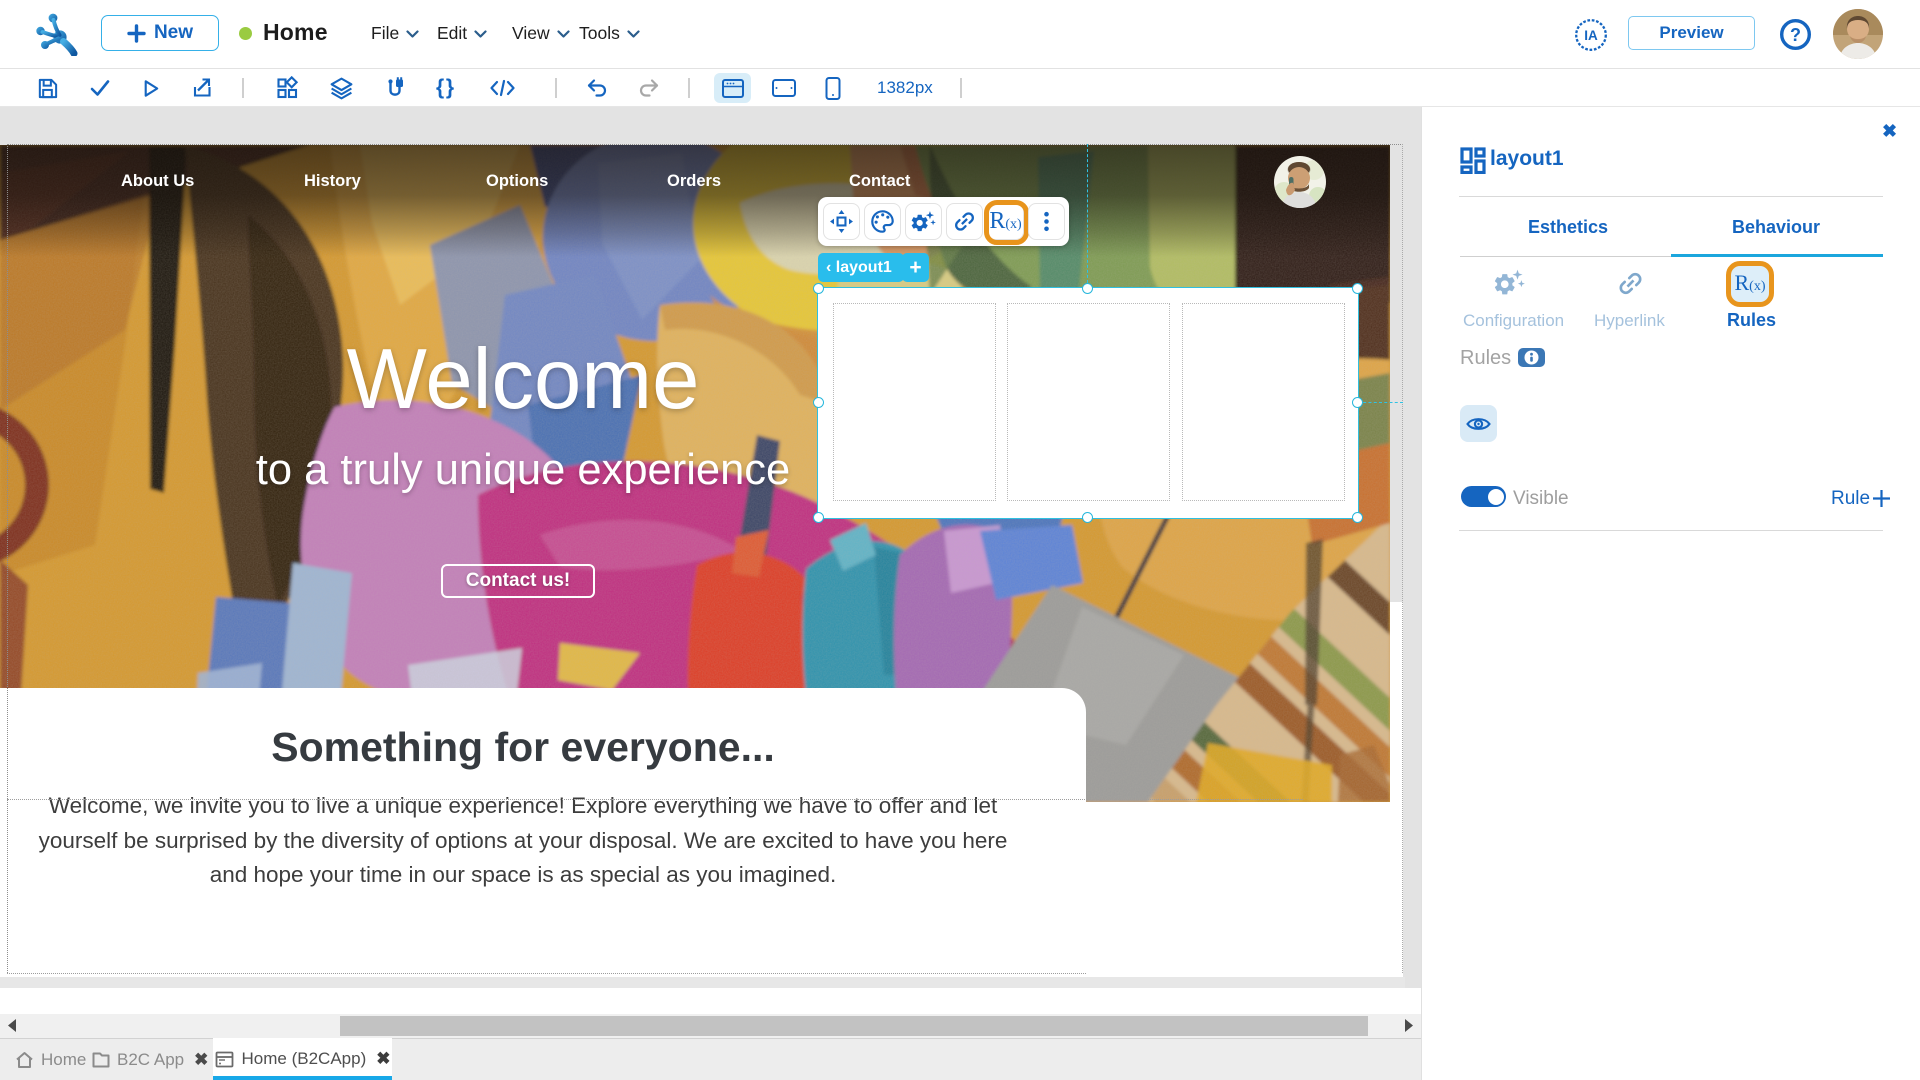 Image resolution: width=1920 pixels, height=1080 pixels. I want to click on svg-text: IA, so click(1591, 35).